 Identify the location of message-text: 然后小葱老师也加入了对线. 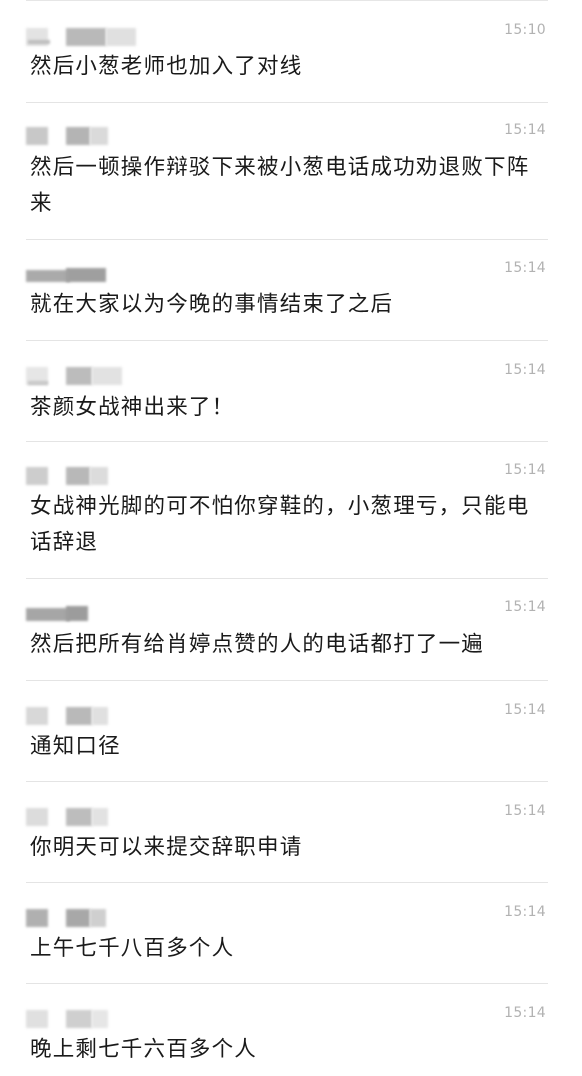
(287, 67).